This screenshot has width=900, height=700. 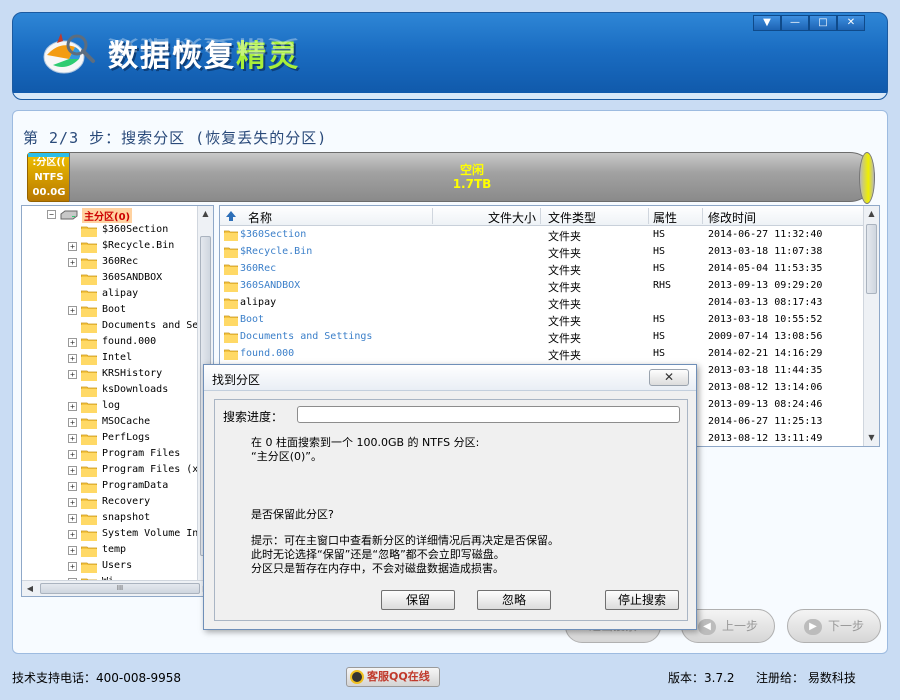 I want to click on scroll-left-icon: ◀, so click(x=30, y=588).